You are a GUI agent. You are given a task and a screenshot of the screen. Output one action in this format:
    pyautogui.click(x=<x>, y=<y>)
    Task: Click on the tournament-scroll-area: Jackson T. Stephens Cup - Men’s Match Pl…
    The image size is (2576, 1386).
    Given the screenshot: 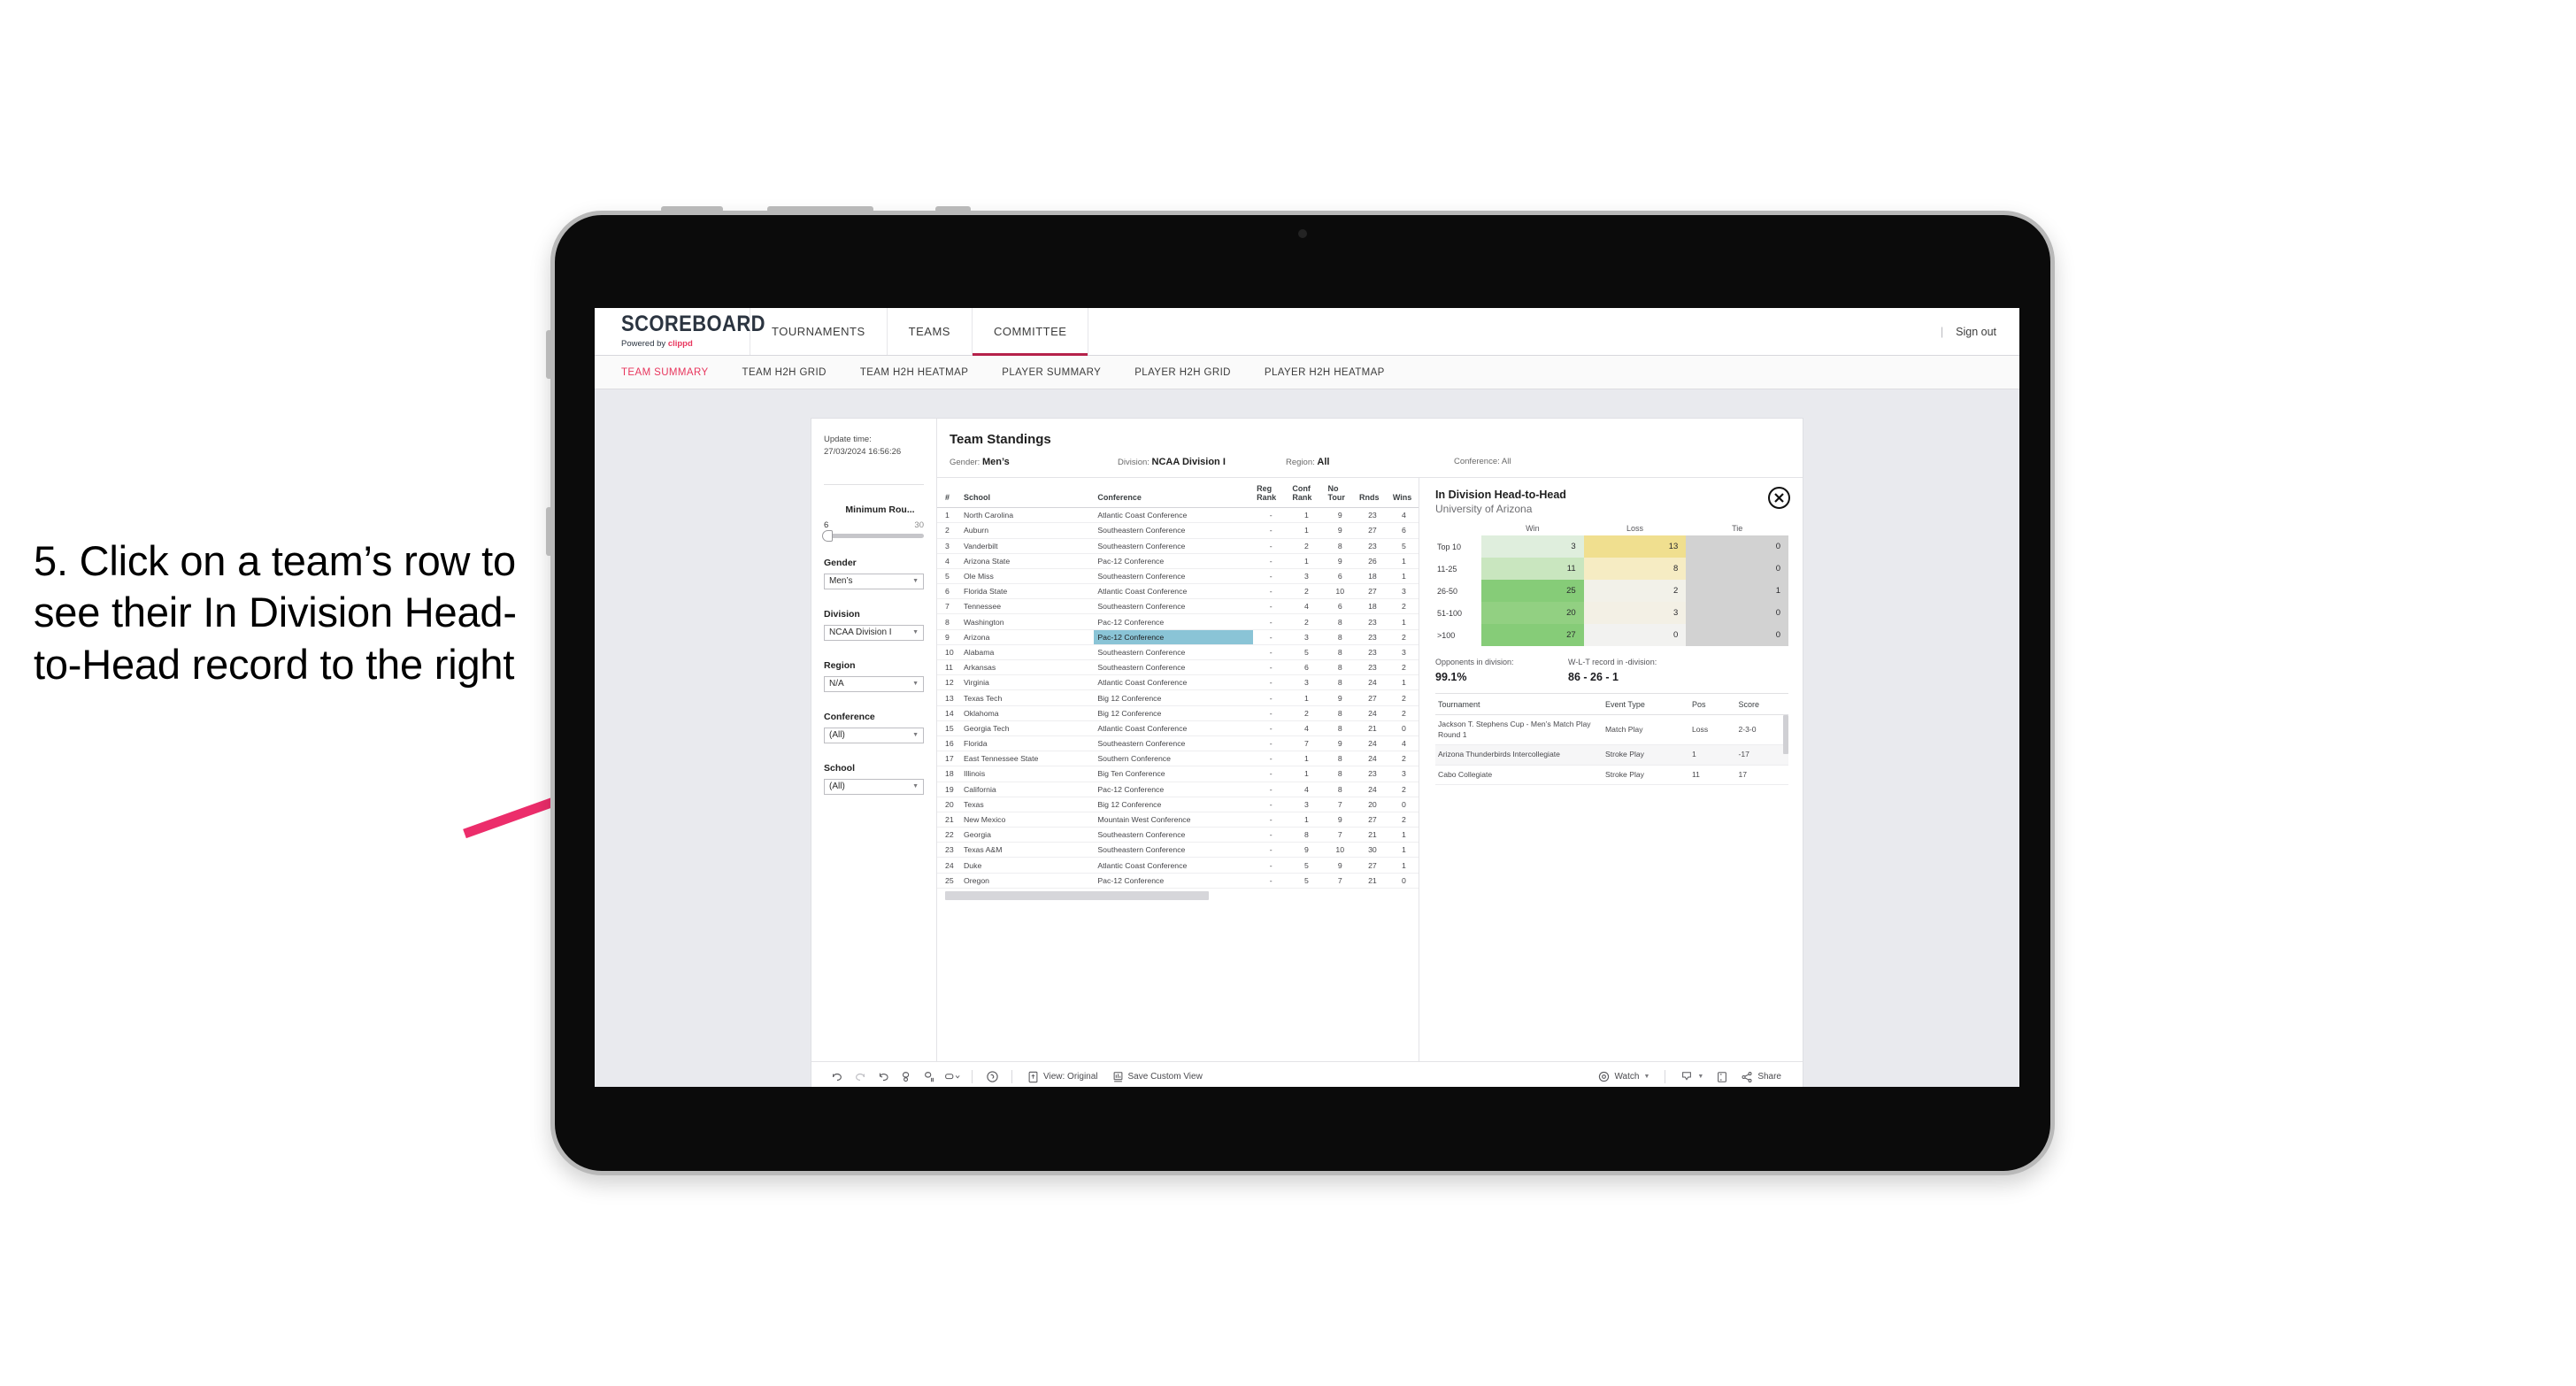 What is the action you would take?
    pyautogui.click(x=1611, y=750)
    